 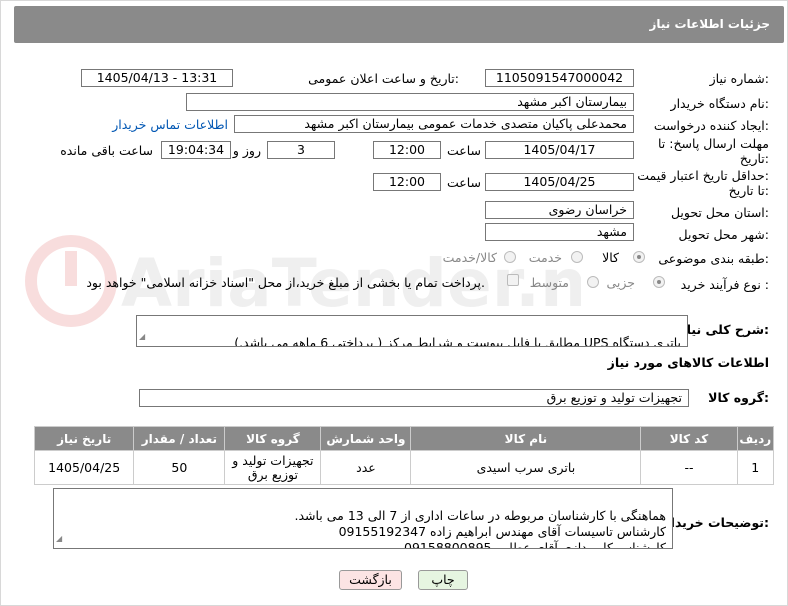 I want to click on col-code-header: کد کالا, so click(x=689, y=438).